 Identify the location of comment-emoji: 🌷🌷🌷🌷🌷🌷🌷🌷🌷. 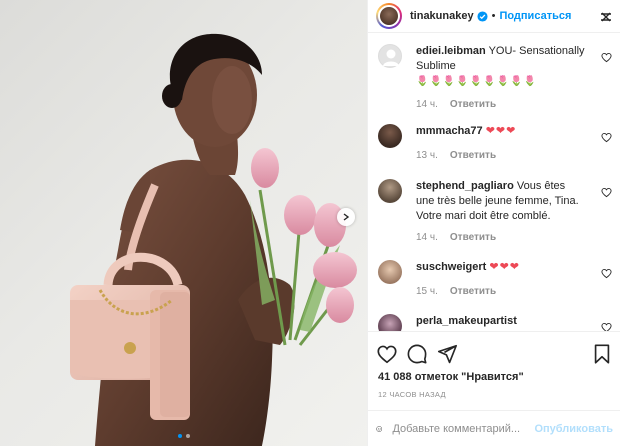
(477, 81).